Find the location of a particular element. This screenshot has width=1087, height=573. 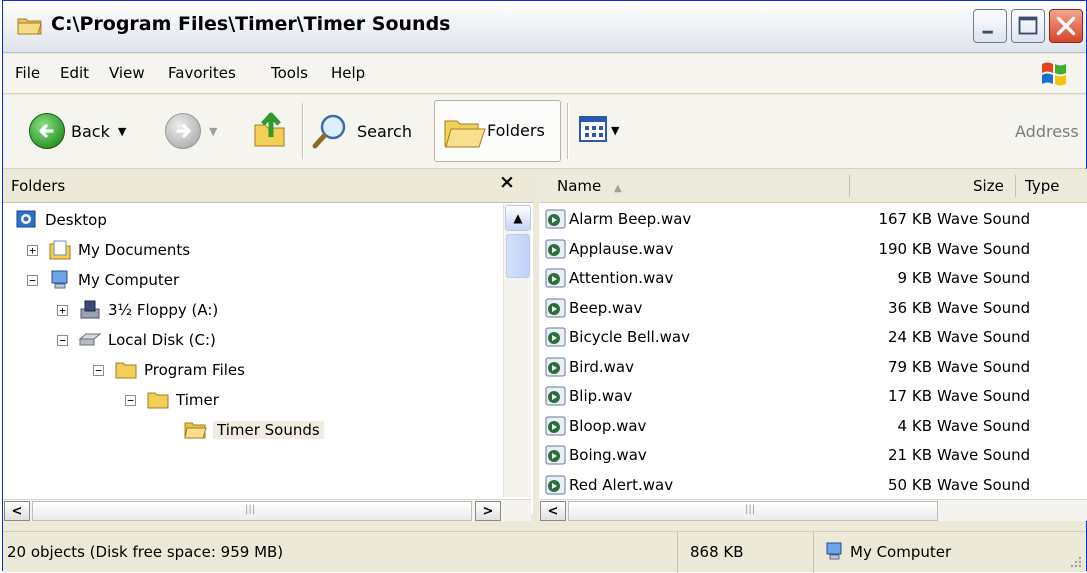

address-label: Address is located at coordinates (1047, 131).